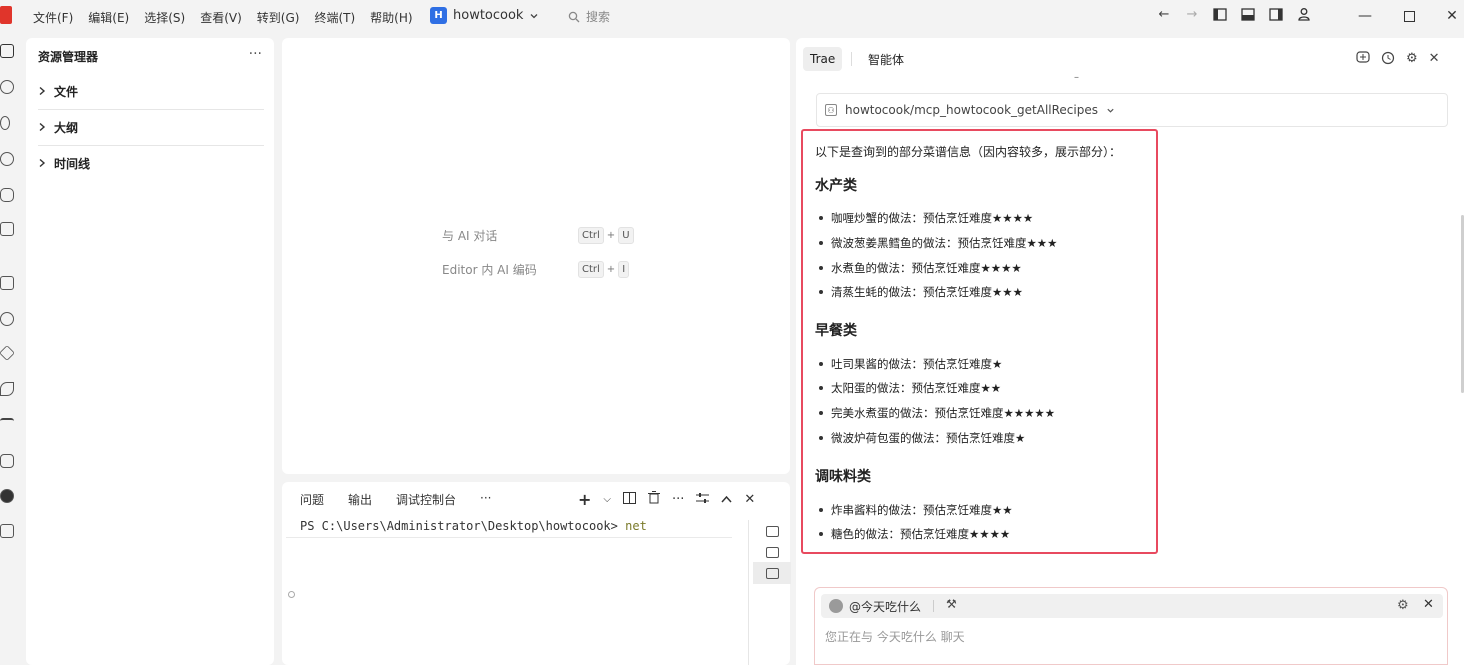 This screenshot has width=1464, height=665. I want to click on terminal-icon, so click(7, 531).